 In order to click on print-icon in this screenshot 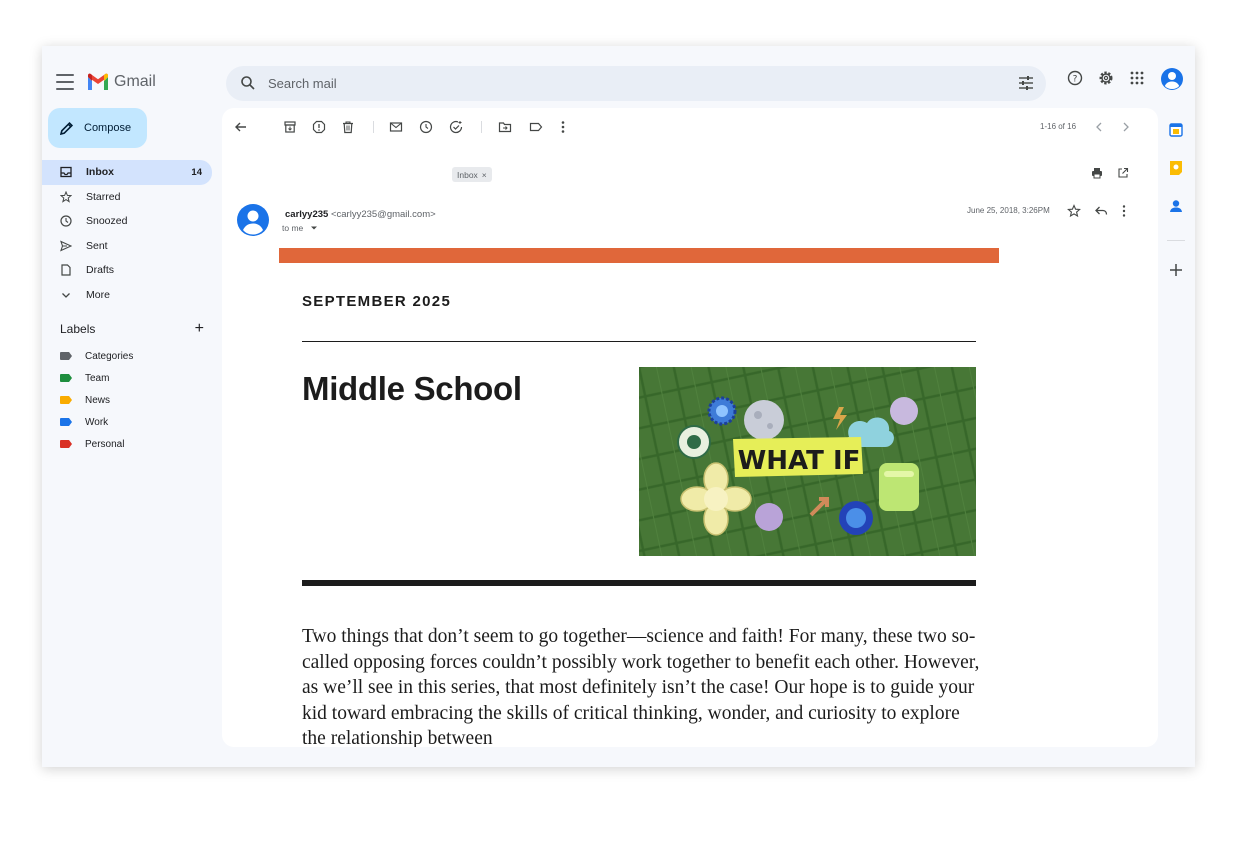, I will do `click(1097, 173)`.